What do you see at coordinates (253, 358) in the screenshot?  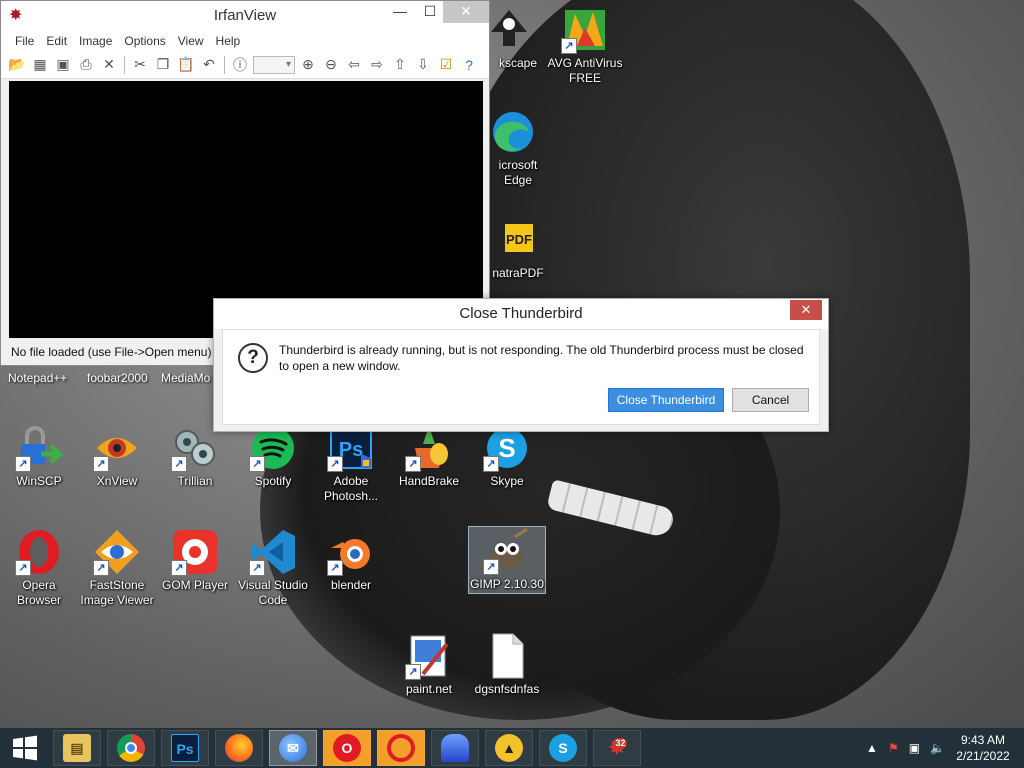 I see `question-icon: ?` at bounding box center [253, 358].